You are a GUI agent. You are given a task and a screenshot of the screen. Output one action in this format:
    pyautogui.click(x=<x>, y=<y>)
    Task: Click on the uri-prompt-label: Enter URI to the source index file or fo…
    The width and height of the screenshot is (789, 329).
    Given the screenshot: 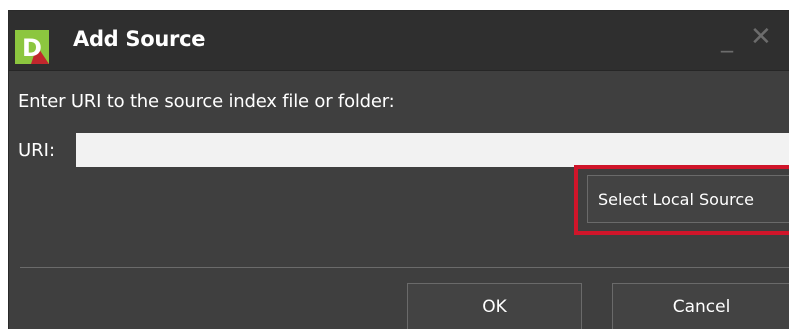 What is the action you would take?
    pyautogui.click(x=206, y=101)
    